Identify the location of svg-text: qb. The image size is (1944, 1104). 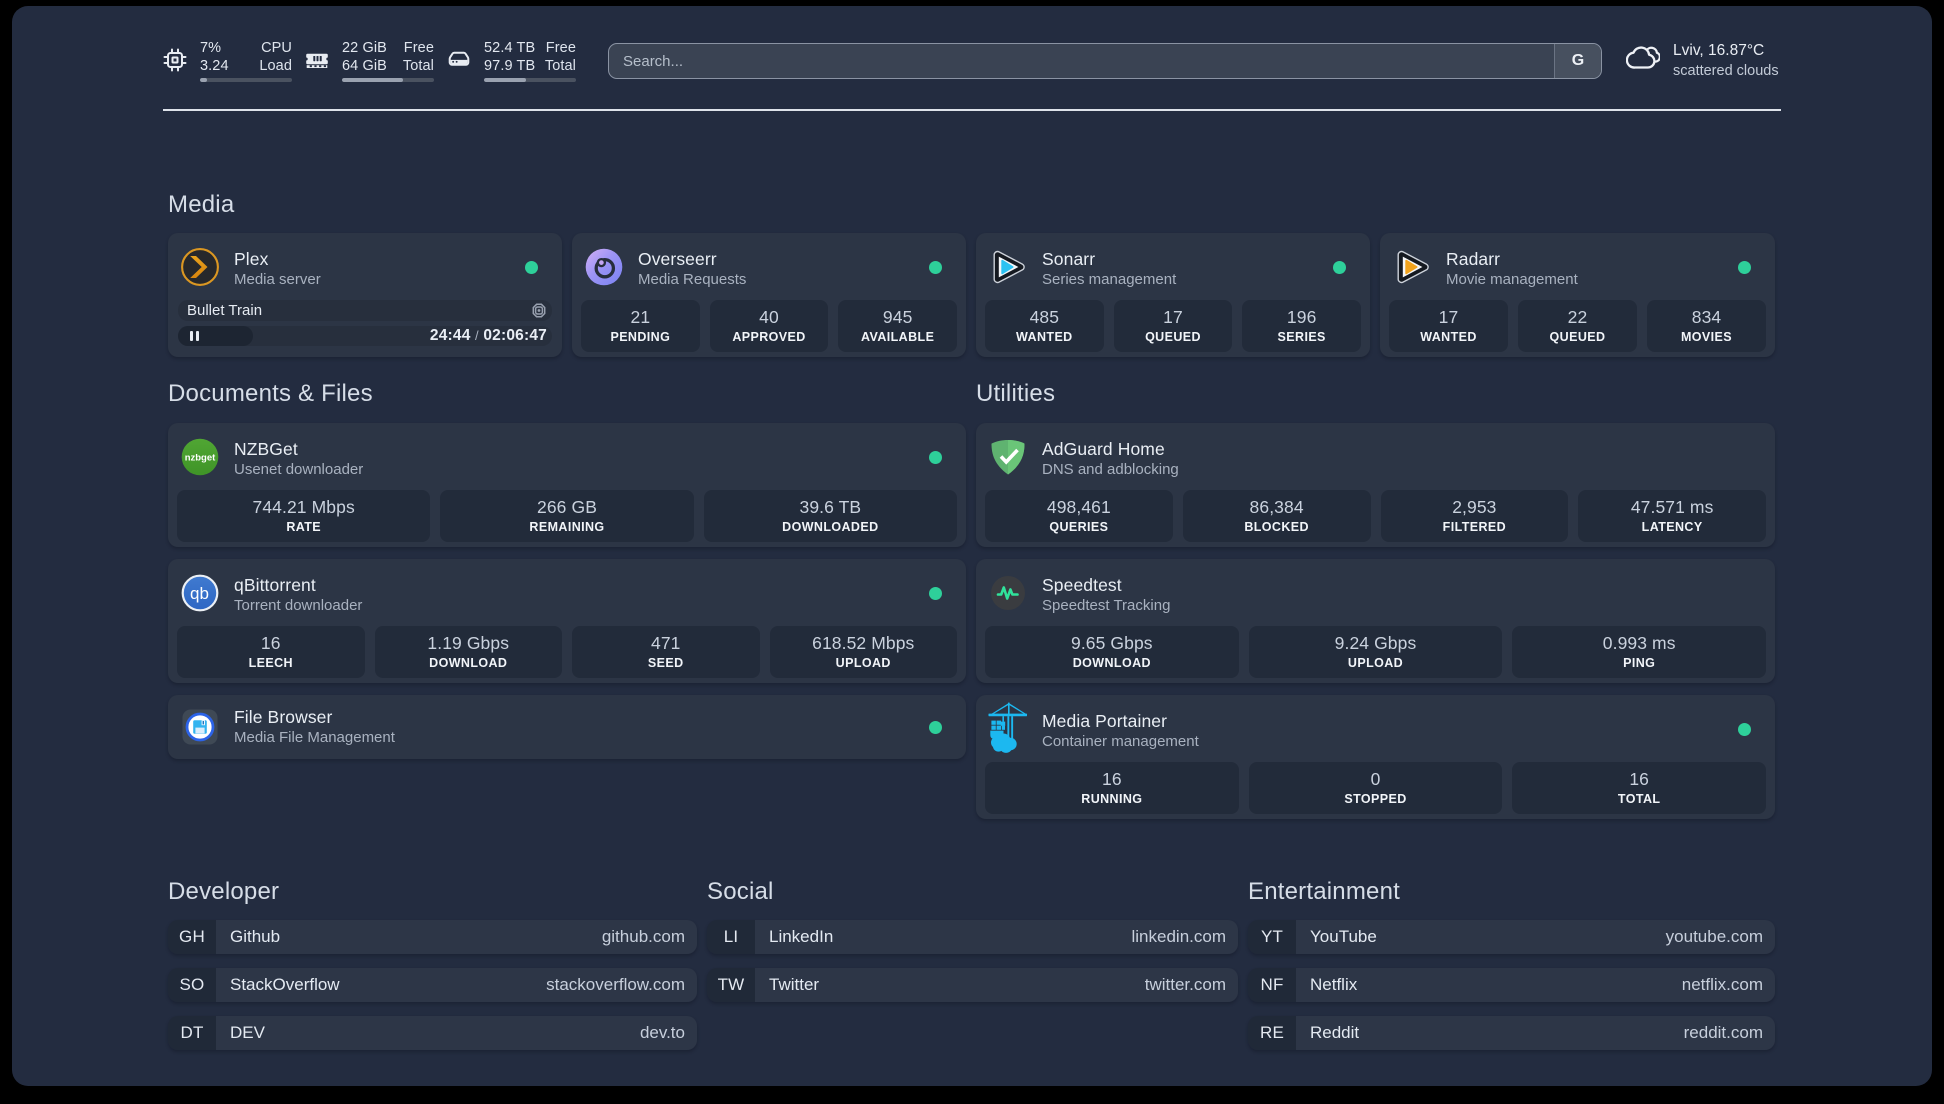
(199, 593).